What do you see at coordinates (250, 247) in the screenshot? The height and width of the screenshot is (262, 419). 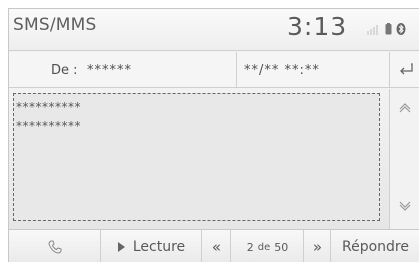 I see `page-current: 2` at bounding box center [250, 247].